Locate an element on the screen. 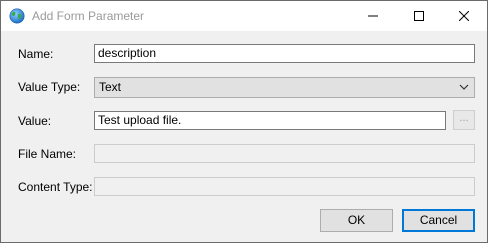 This screenshot has width=488, height=243. value-type-selected: Text is located at coordinates (110, 87).